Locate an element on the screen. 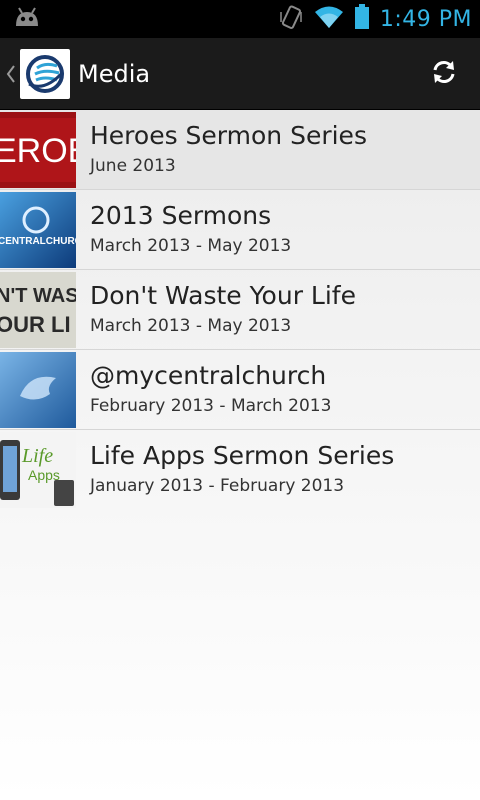 The image size is (480, 800). item-title: Heroes Sermon Series is located at coordinates (228, 135).